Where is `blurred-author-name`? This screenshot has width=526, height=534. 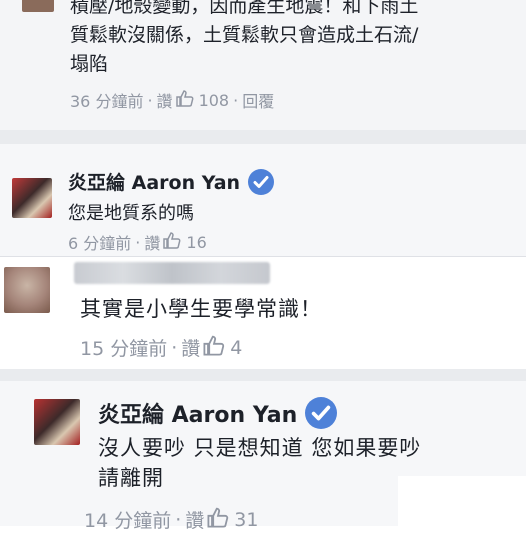 blurred-author-name is located at coordinates (172, 273).